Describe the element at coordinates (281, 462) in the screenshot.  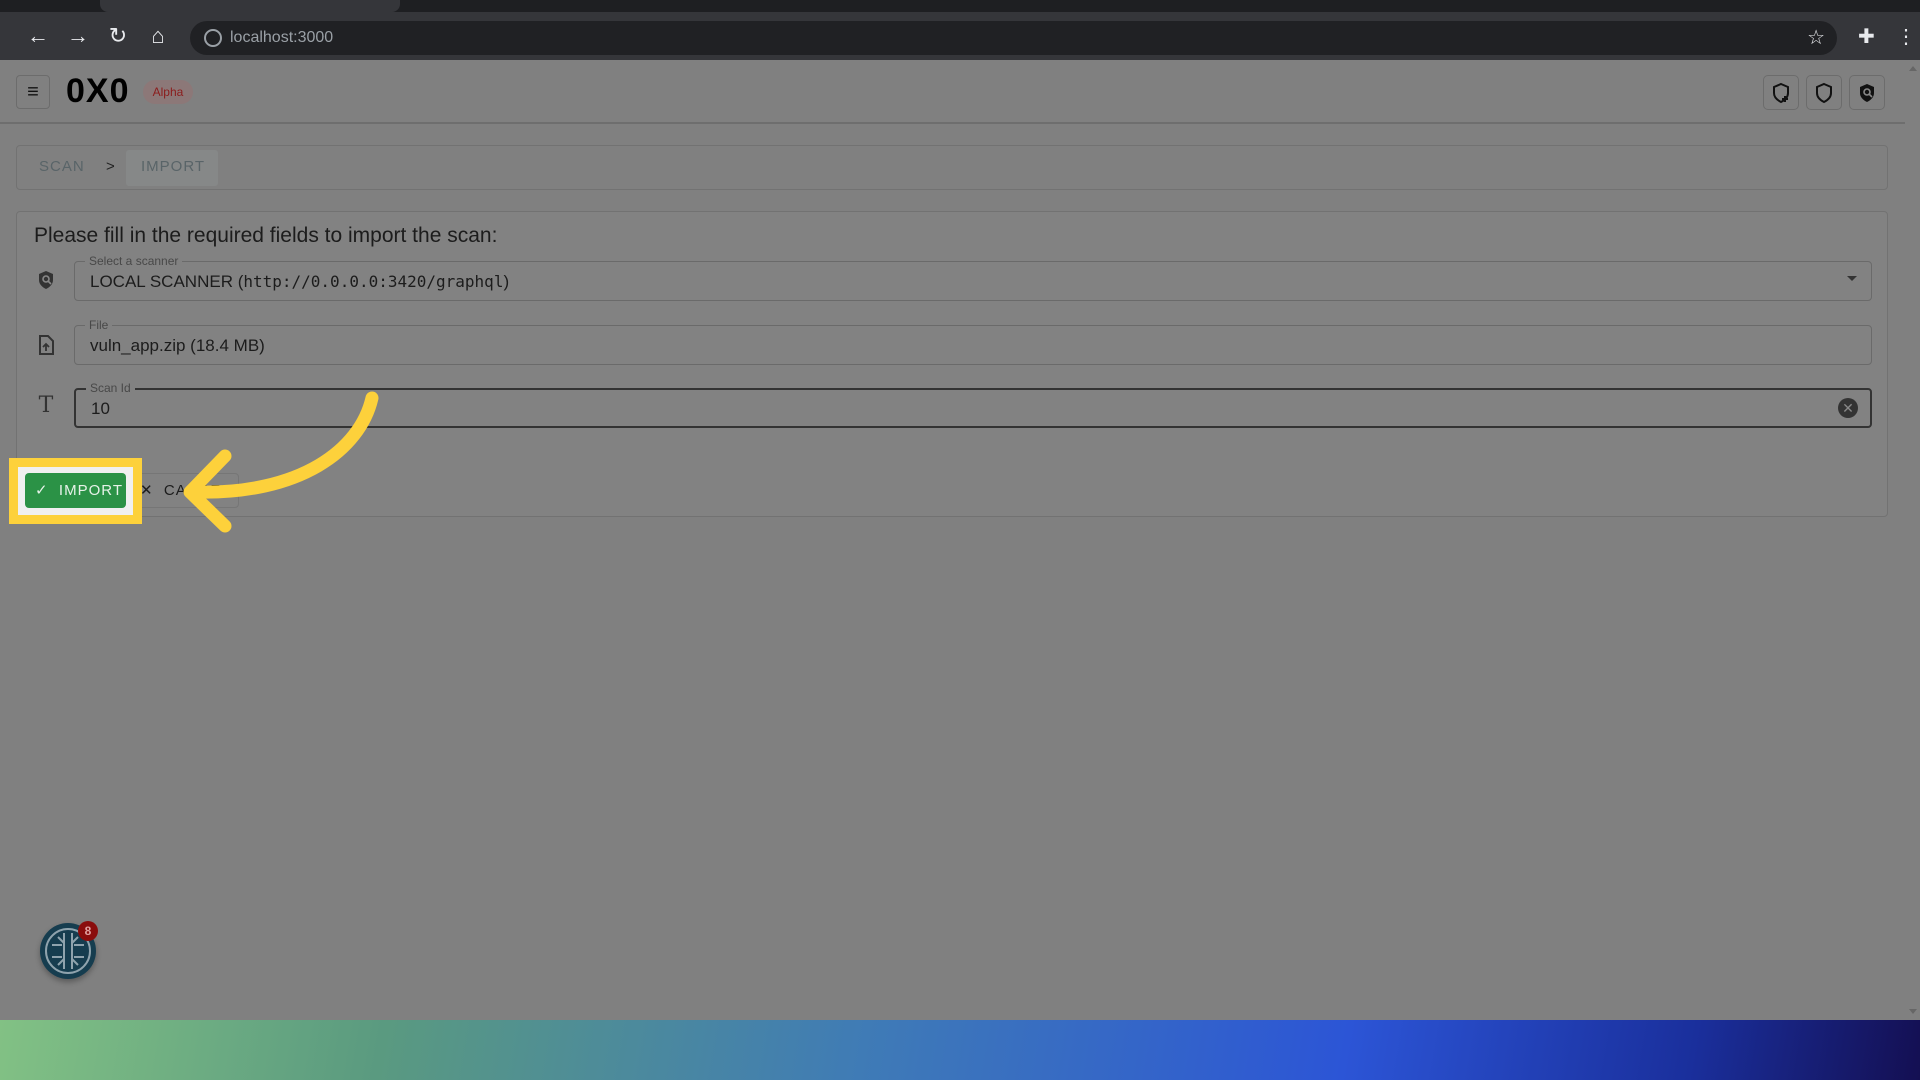
I see `annotation-arrow` at that location.